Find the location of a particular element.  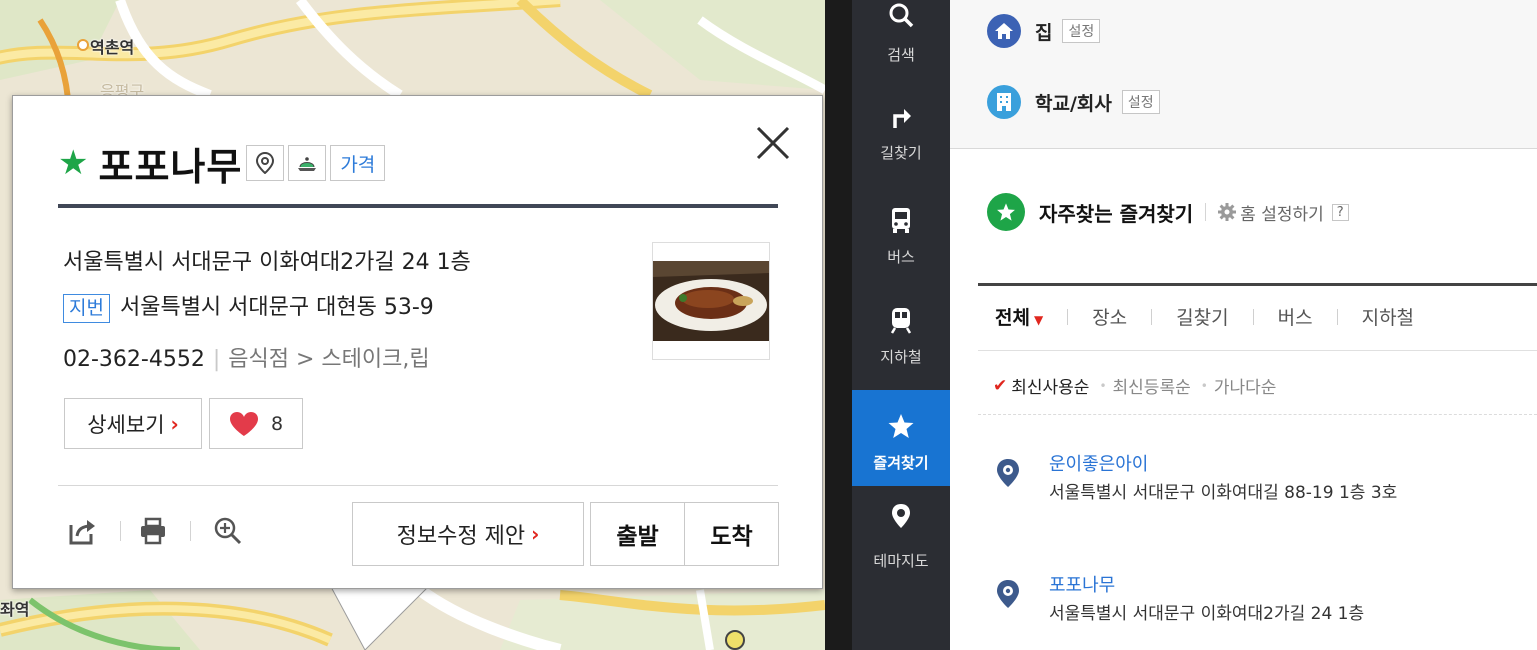

work-label: 학교/회사 is located at coordinates (1073, 103).